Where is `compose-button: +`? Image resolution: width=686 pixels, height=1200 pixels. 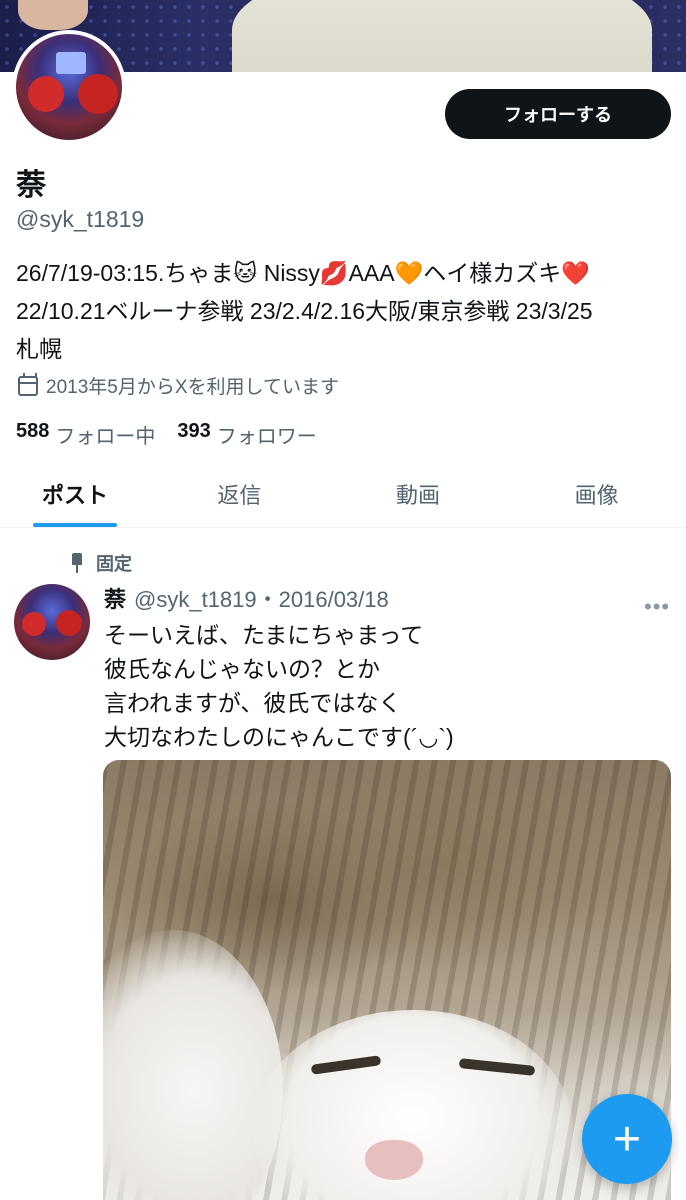 compose-button: + is located at coordinates (627, 1139).